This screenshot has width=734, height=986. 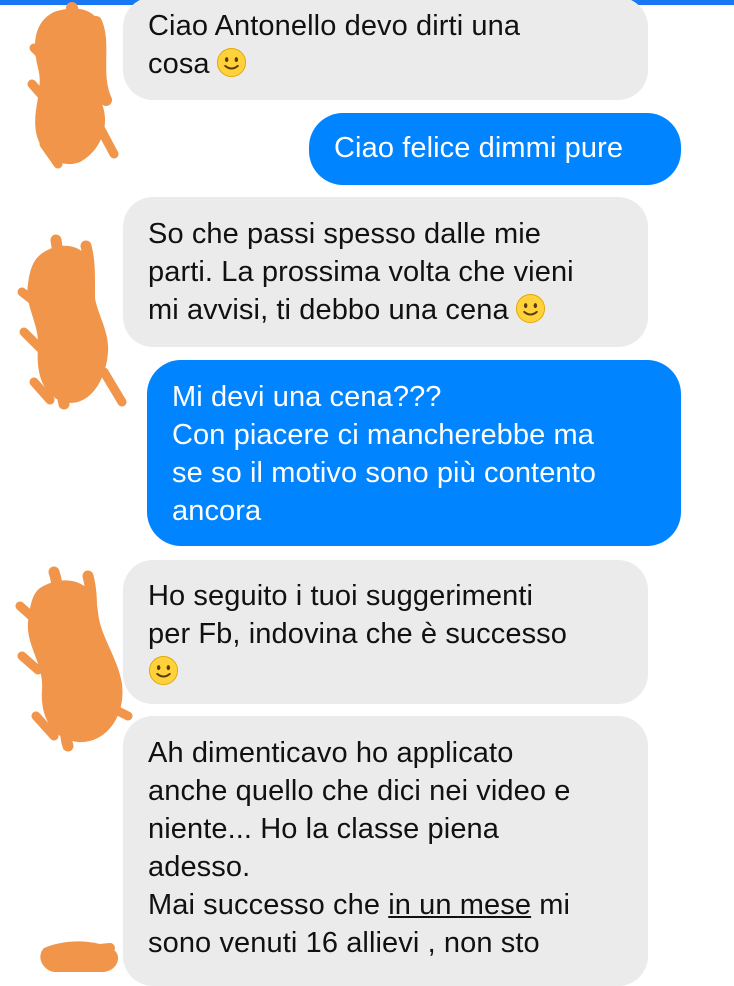 What do you see at coordinates (217, 511) in the screenshot?
I see `message-text: ancora` at bounding box center [217, 511].